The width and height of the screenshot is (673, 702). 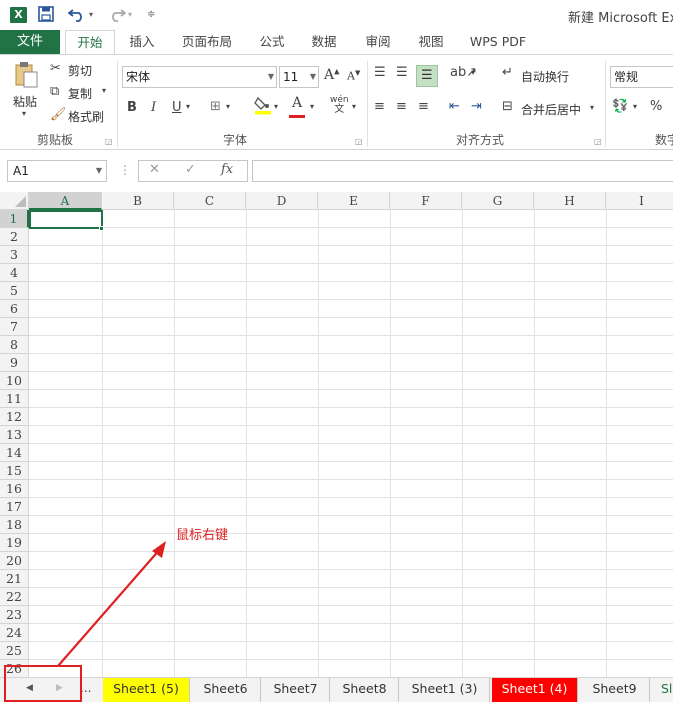 What do you see at coordinates (177, 107) in the screenshot?
I see `underline-button: U` at bounding box center [177, 107].